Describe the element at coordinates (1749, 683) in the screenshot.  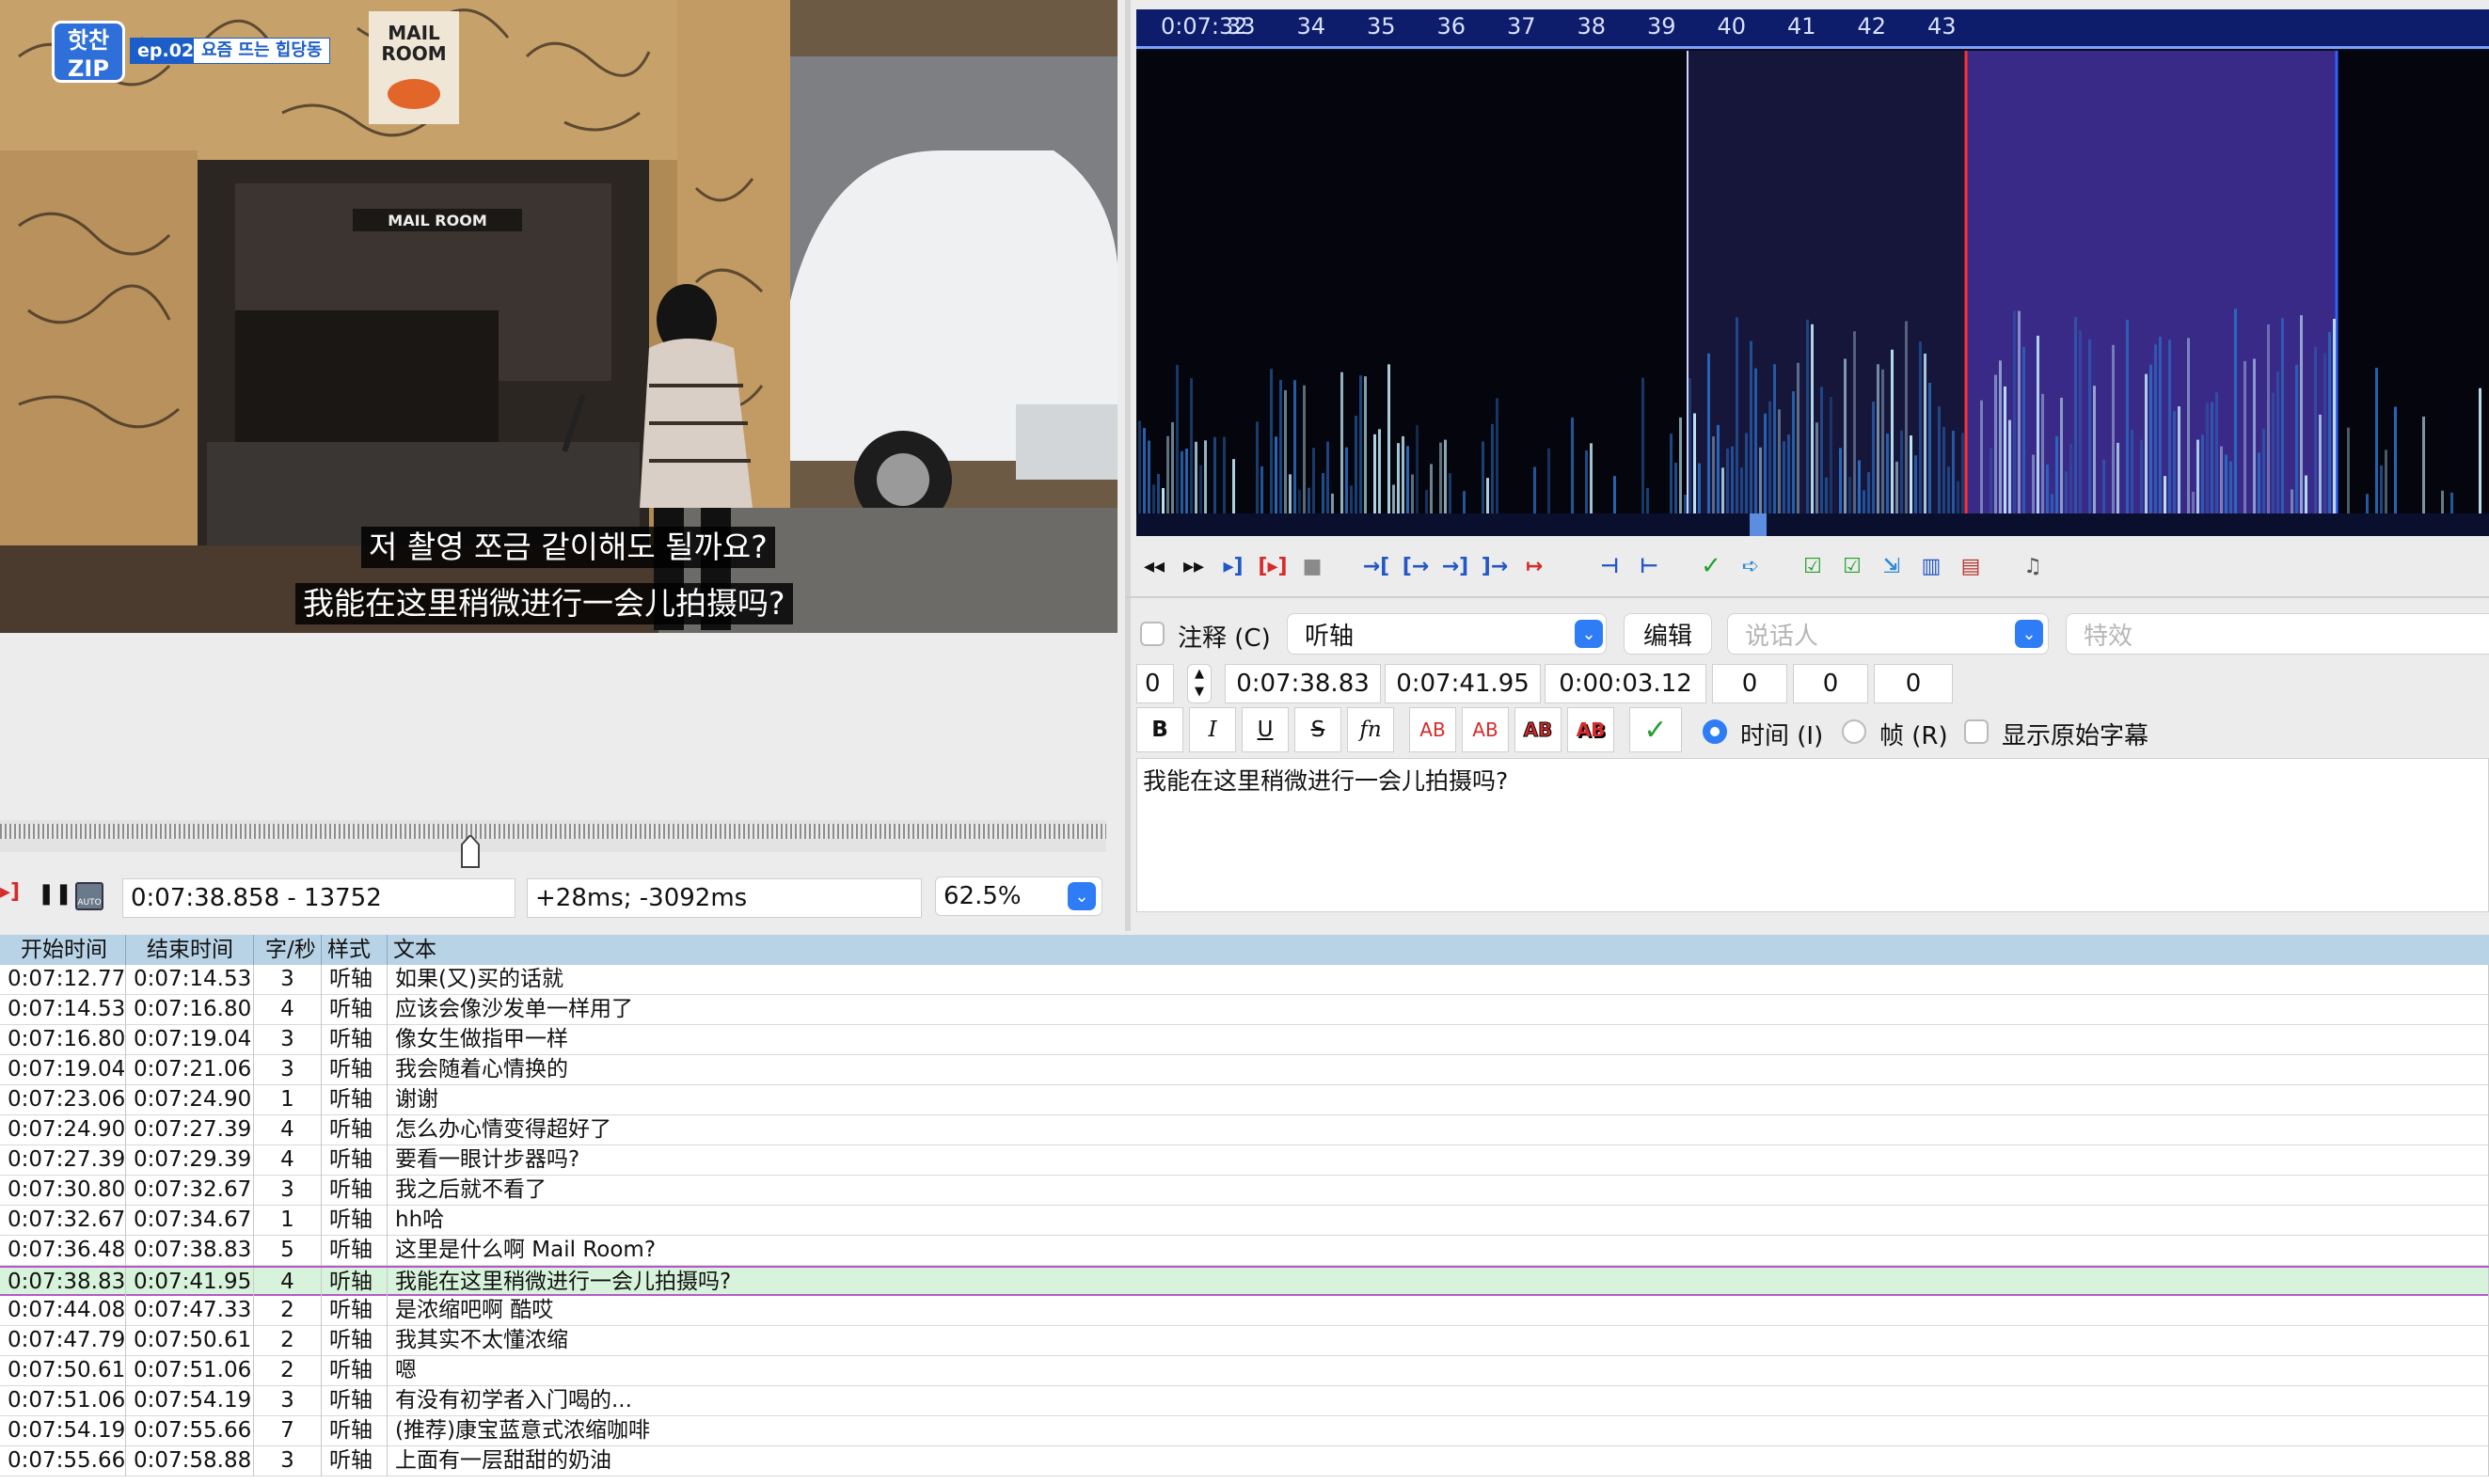
I see `margin-left-field: 0` at that location.